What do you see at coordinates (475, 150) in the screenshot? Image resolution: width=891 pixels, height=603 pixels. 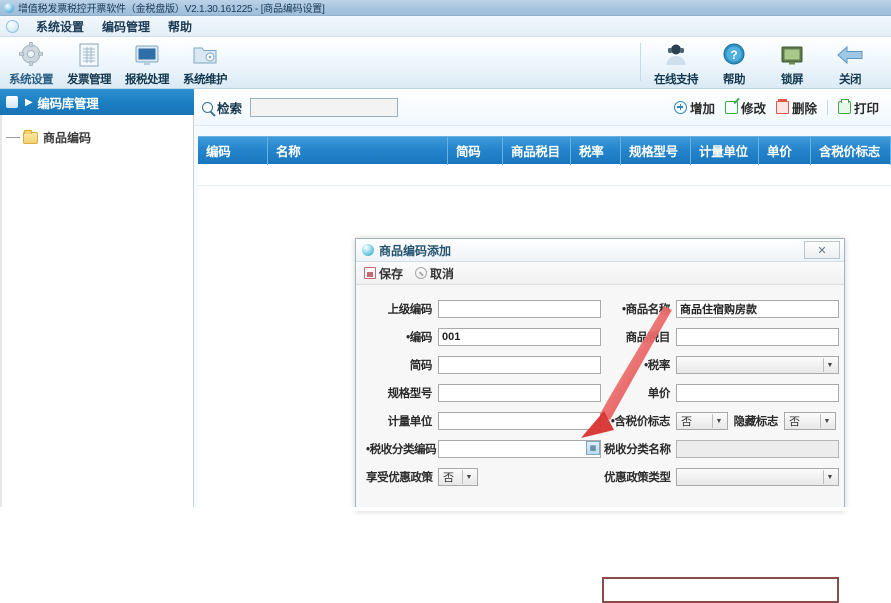 I see `column-header-shortcode: 简码` at bounding box center [475, 150].